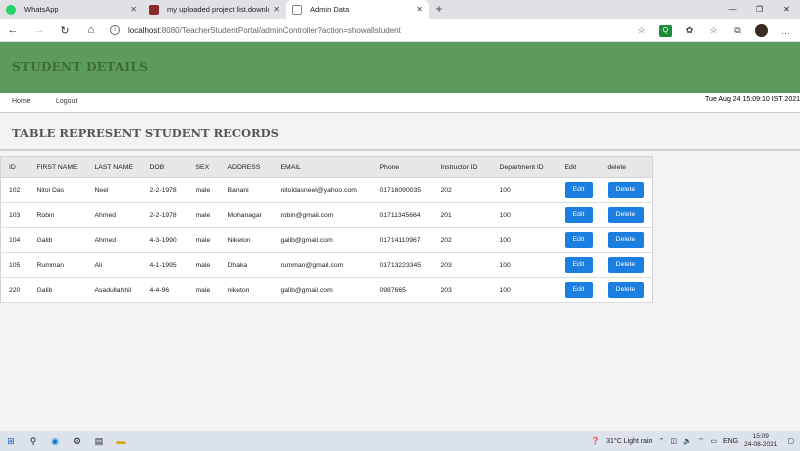  I want to click on nav-bar: Home Logout Tue Aug 24 15:09:10 IST 2021, so click(400, 103).